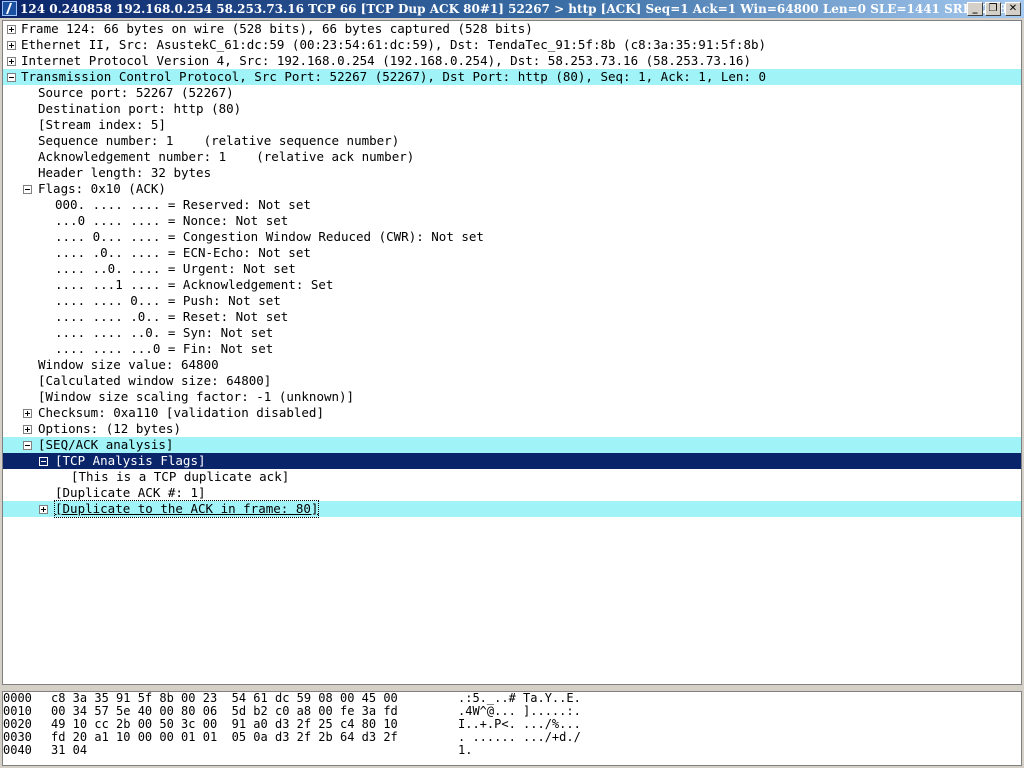  Describe the element at coordinates (512, 253) in the screenshot. I see `tree-row: .... .0.. .... = ECN-Echo: Not set` at that location.